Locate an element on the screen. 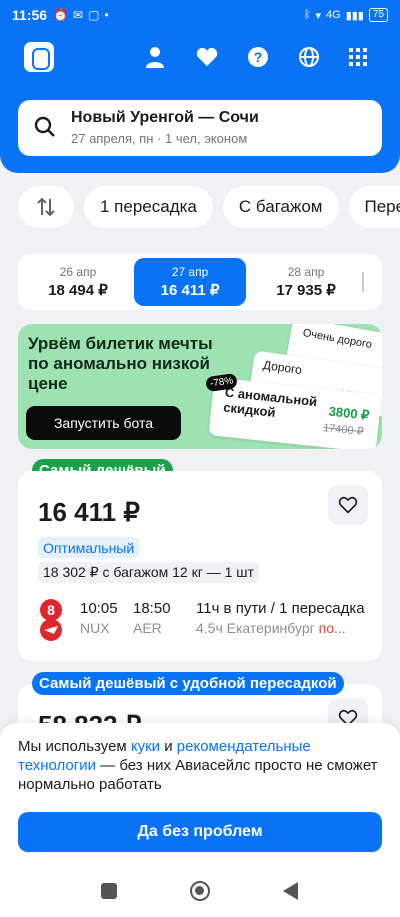 The width and height of the screenshot is (400, 917). status-time: 11:56 is located at coordinates (30, 15).